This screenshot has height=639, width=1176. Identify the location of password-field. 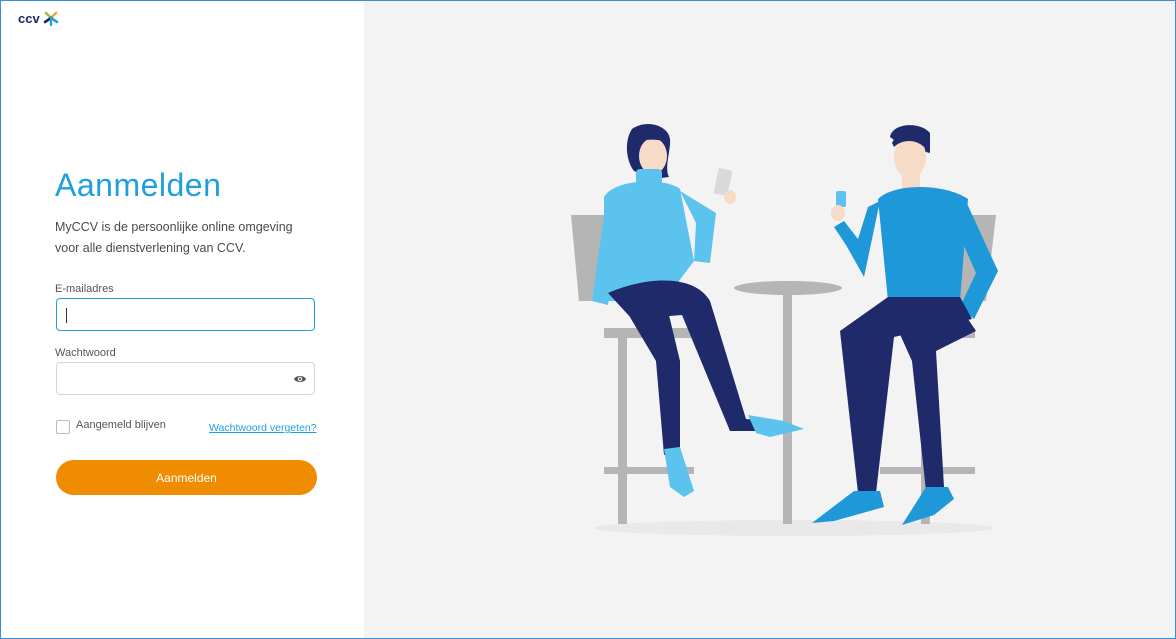
(185, 378).